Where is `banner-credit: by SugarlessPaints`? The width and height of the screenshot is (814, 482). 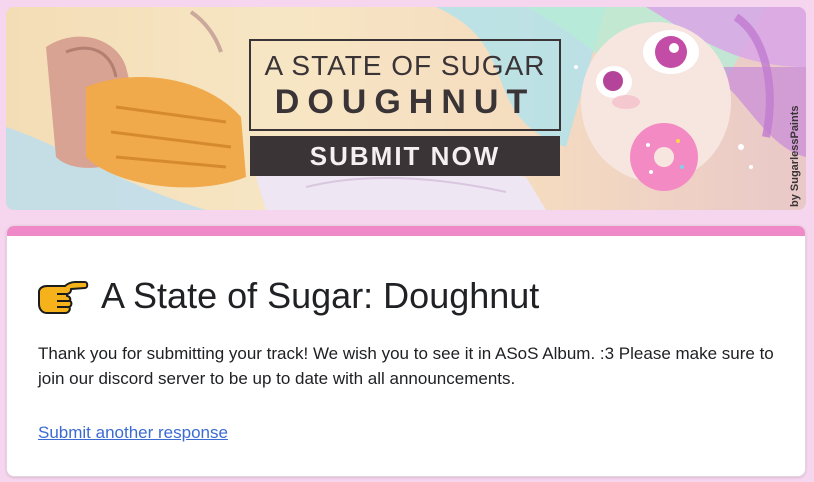 banner-credit: by SugarlessPaints is located at coordinates (795, 157).